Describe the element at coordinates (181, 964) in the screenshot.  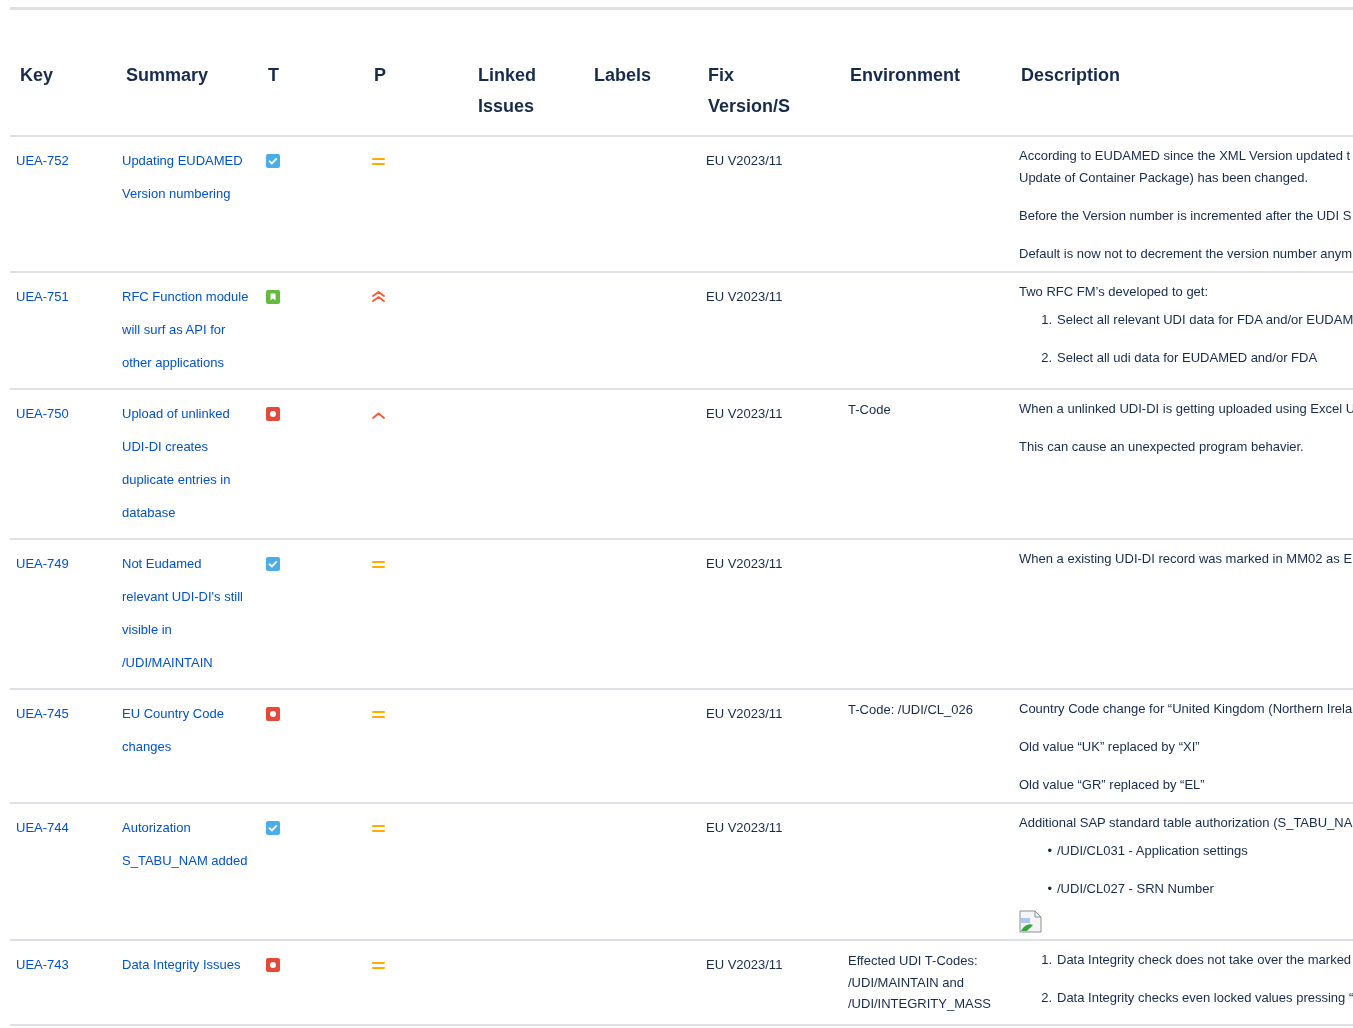
I see `summary-link: Data Integrity Issues` at that location.